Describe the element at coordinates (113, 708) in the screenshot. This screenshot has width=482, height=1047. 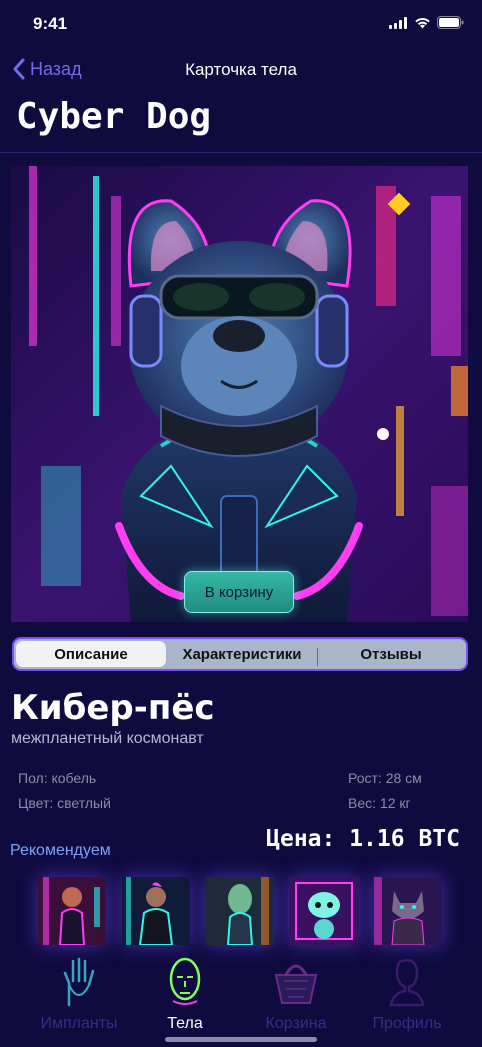
I see `product-title: Кибер-пёс` at that location.